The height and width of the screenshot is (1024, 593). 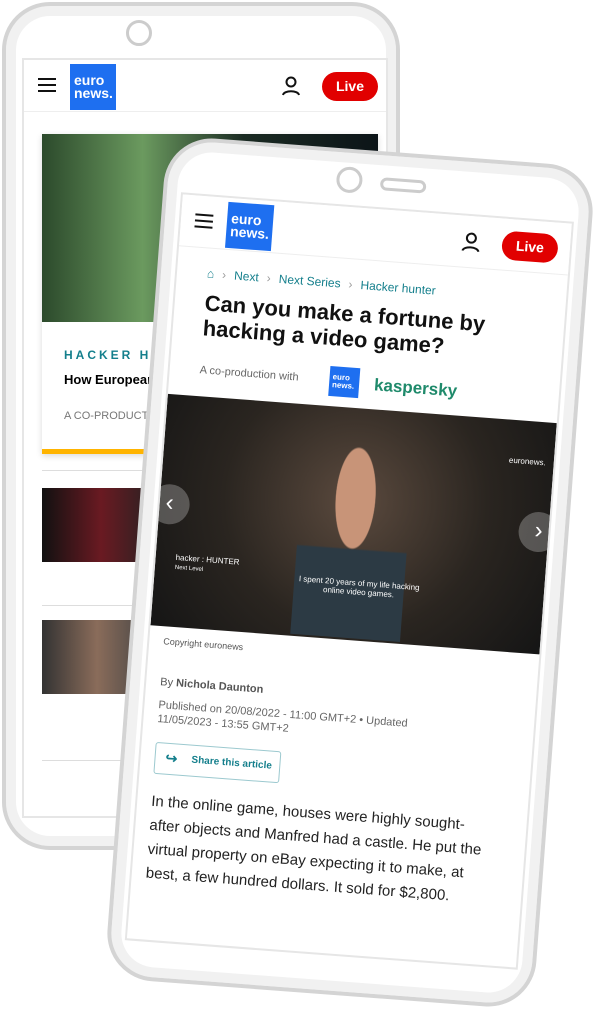 What do you see at coordinates (309, 281) in the screenshot?
I see `breadcrumb-series: Next Series` at bounding box center [309, 281].